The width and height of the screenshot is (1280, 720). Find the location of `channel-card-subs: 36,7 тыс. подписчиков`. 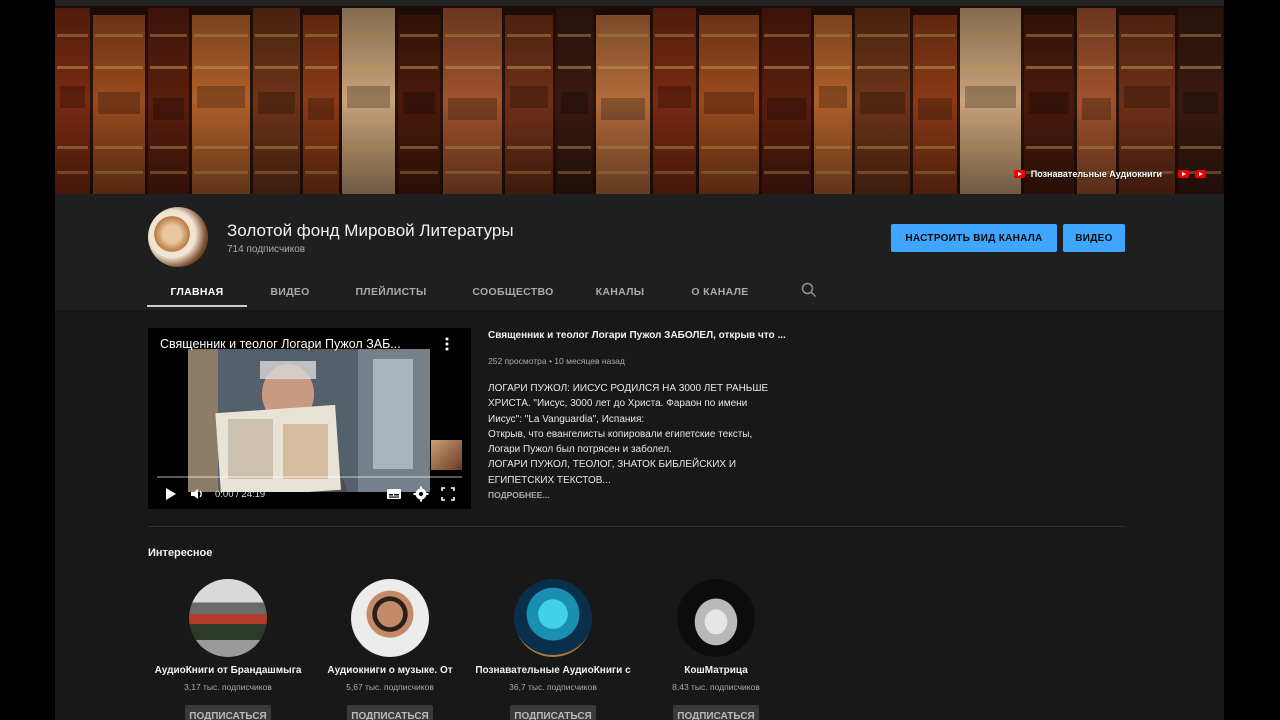

channel-card-subs: 36,7 тыс. подписчиков is located at coordinates (553, 687).